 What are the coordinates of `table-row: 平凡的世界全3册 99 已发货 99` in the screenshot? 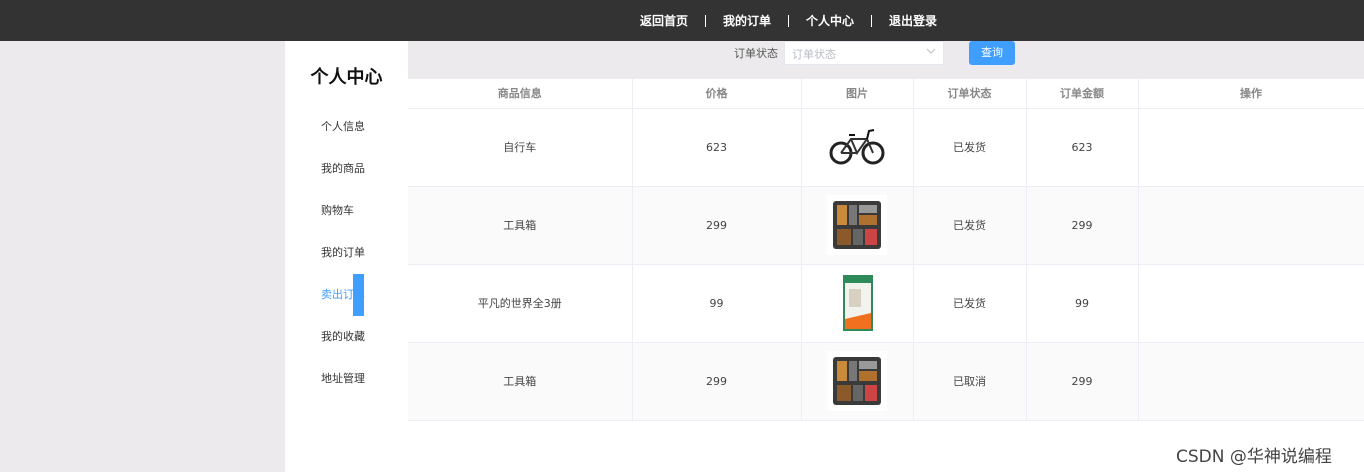 It's located at (886, 303).